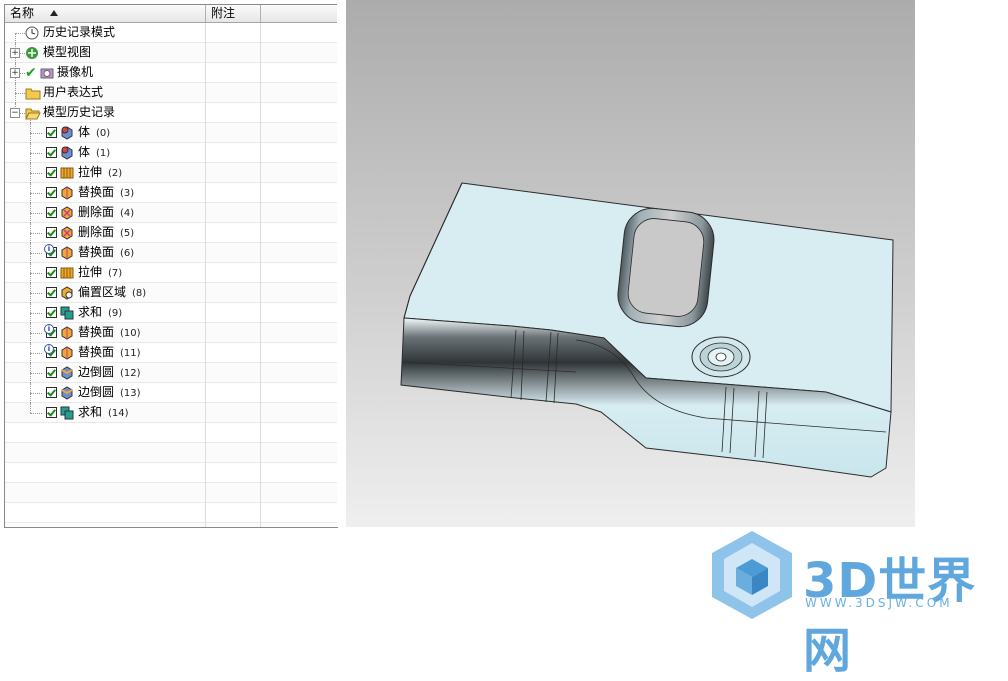  What do you see at coordinates (171, 333) in the screenshot?
I see `tree-row: i 替换面 (10)` at bounding box center [171, 333].